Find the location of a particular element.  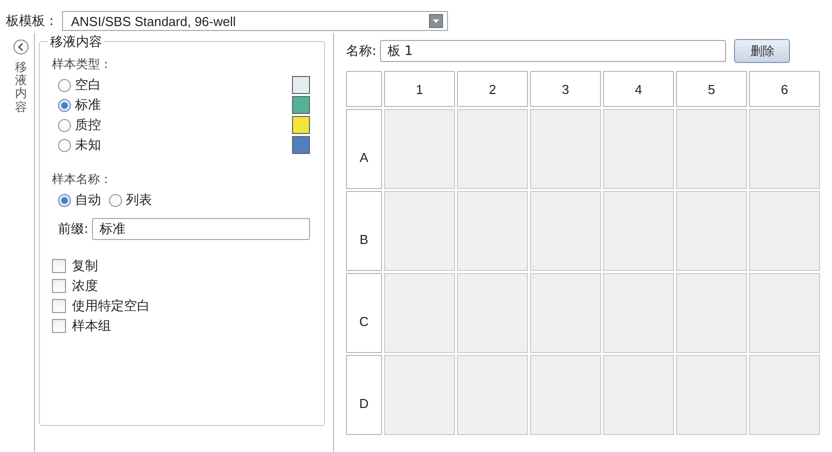

group-title: 移液内容 is located at coordinates (76, 42).